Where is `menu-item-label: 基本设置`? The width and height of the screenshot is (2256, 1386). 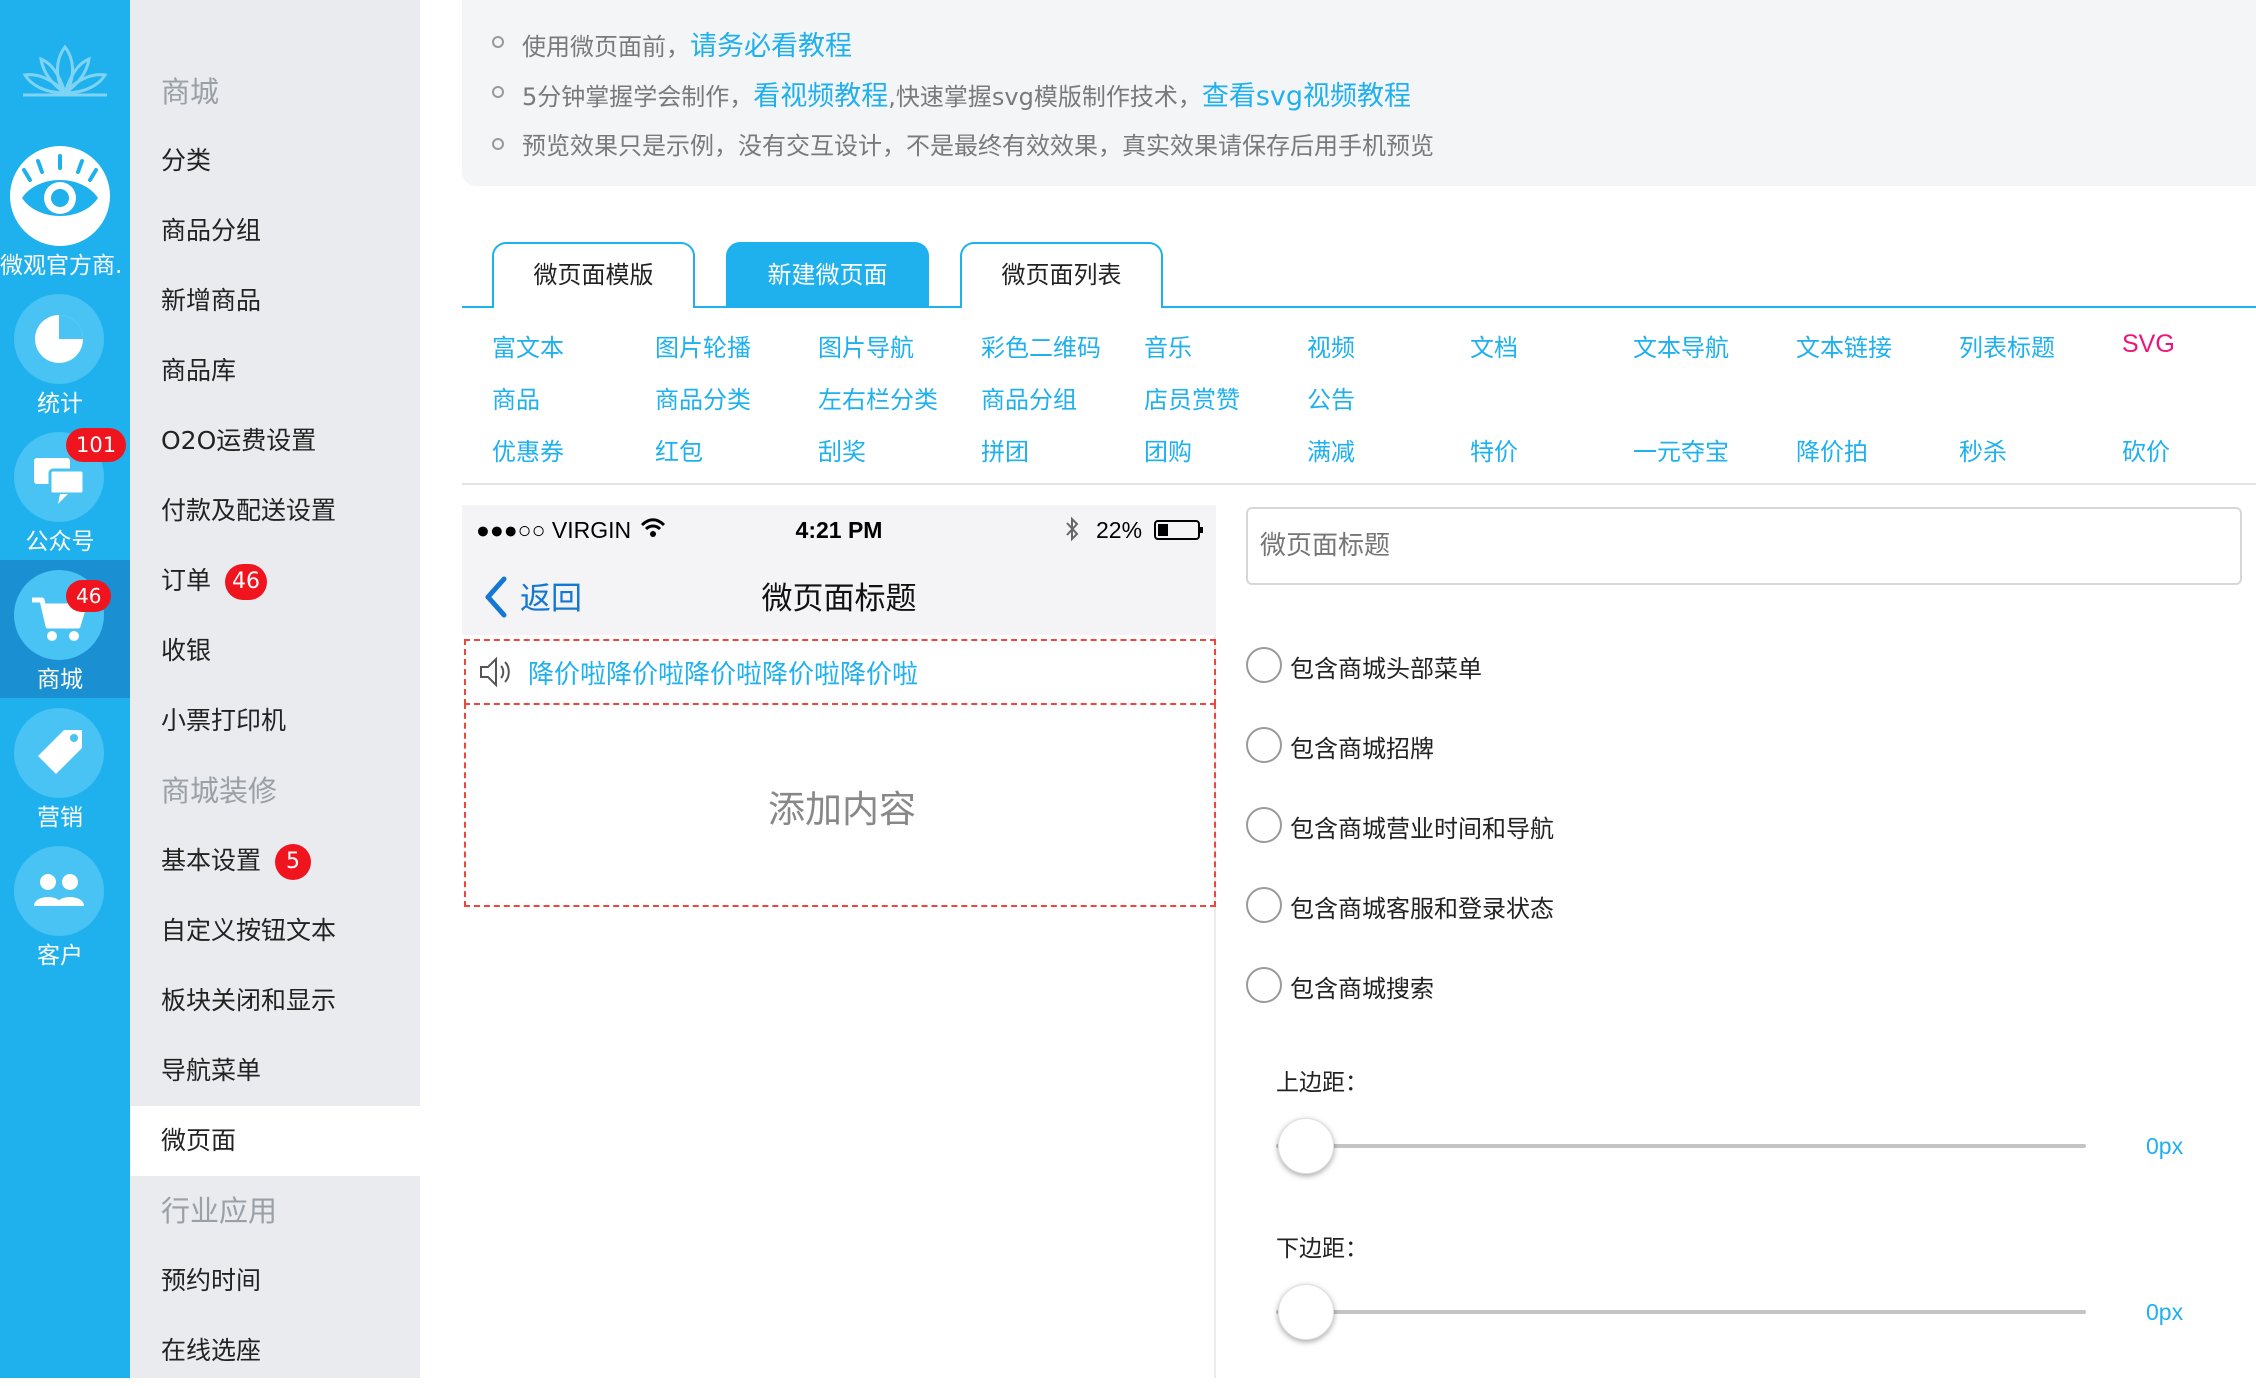
menu-item-label: 基本设置 is located at coordinates (211, 860).